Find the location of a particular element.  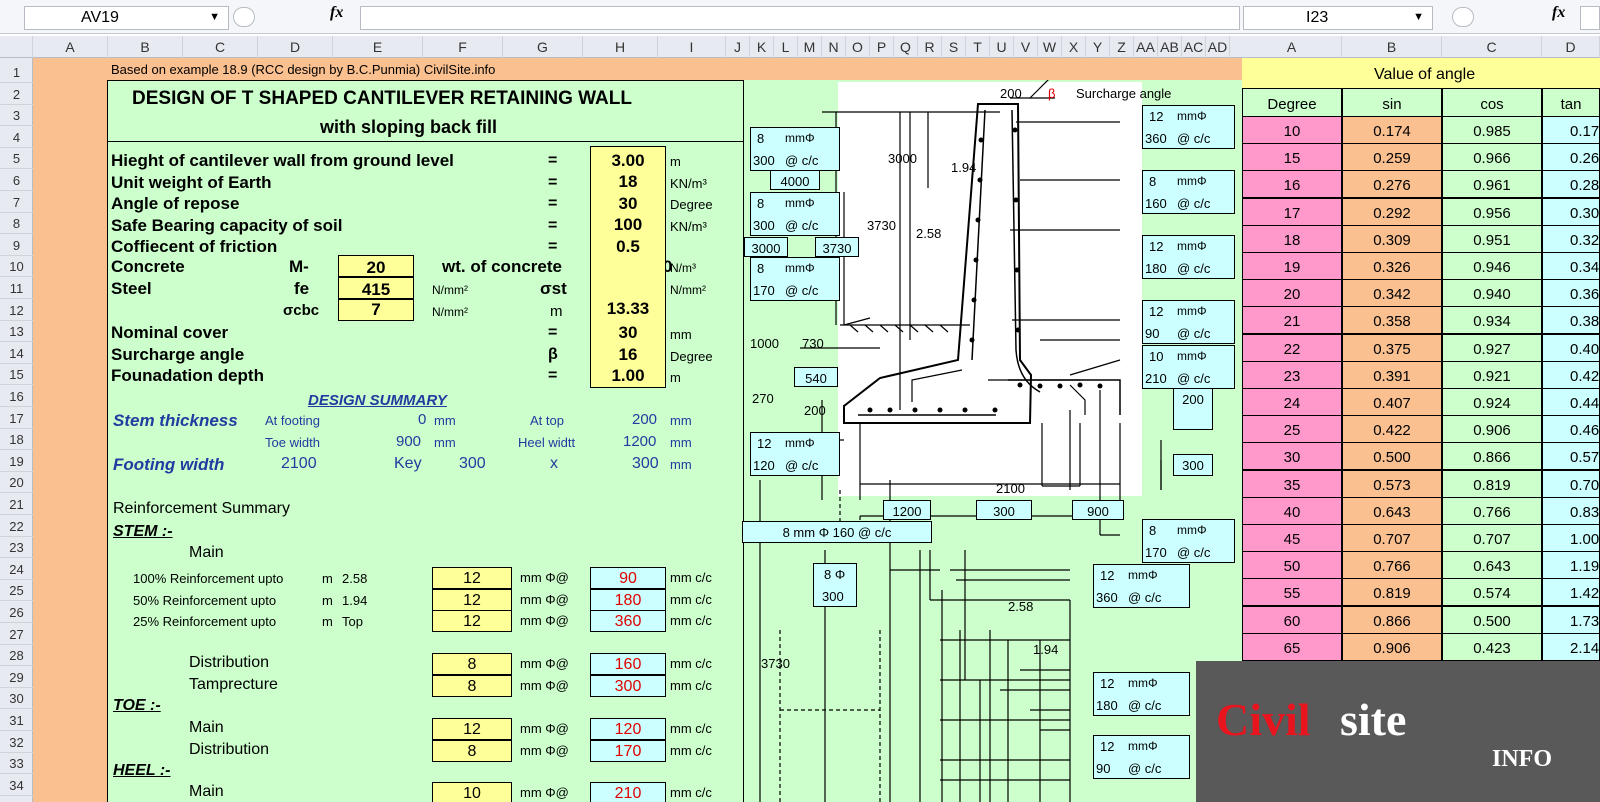

formula-input-right is located at coordinates (1590, 18).